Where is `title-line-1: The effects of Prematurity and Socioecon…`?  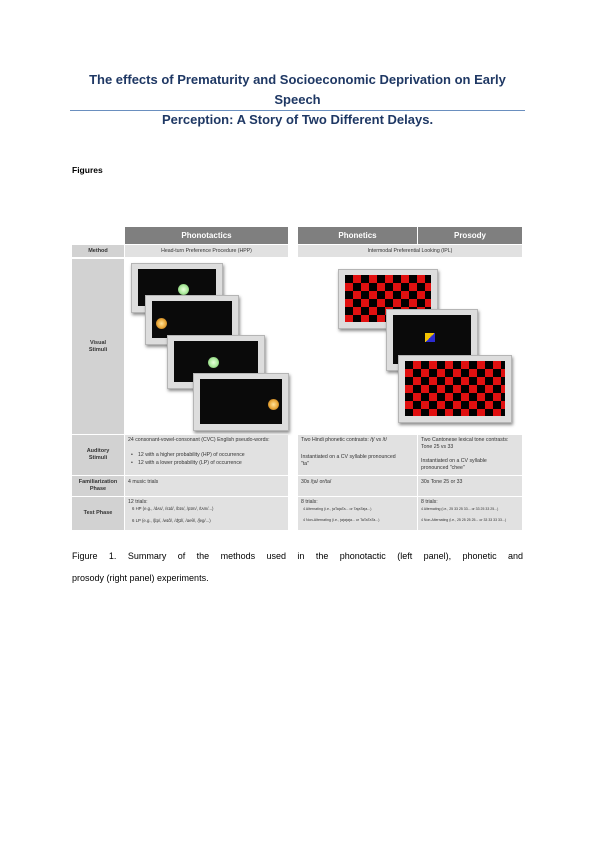
title-line-1: The effects of Prematurity and Socioecon… is located at coordinates (297, 89).